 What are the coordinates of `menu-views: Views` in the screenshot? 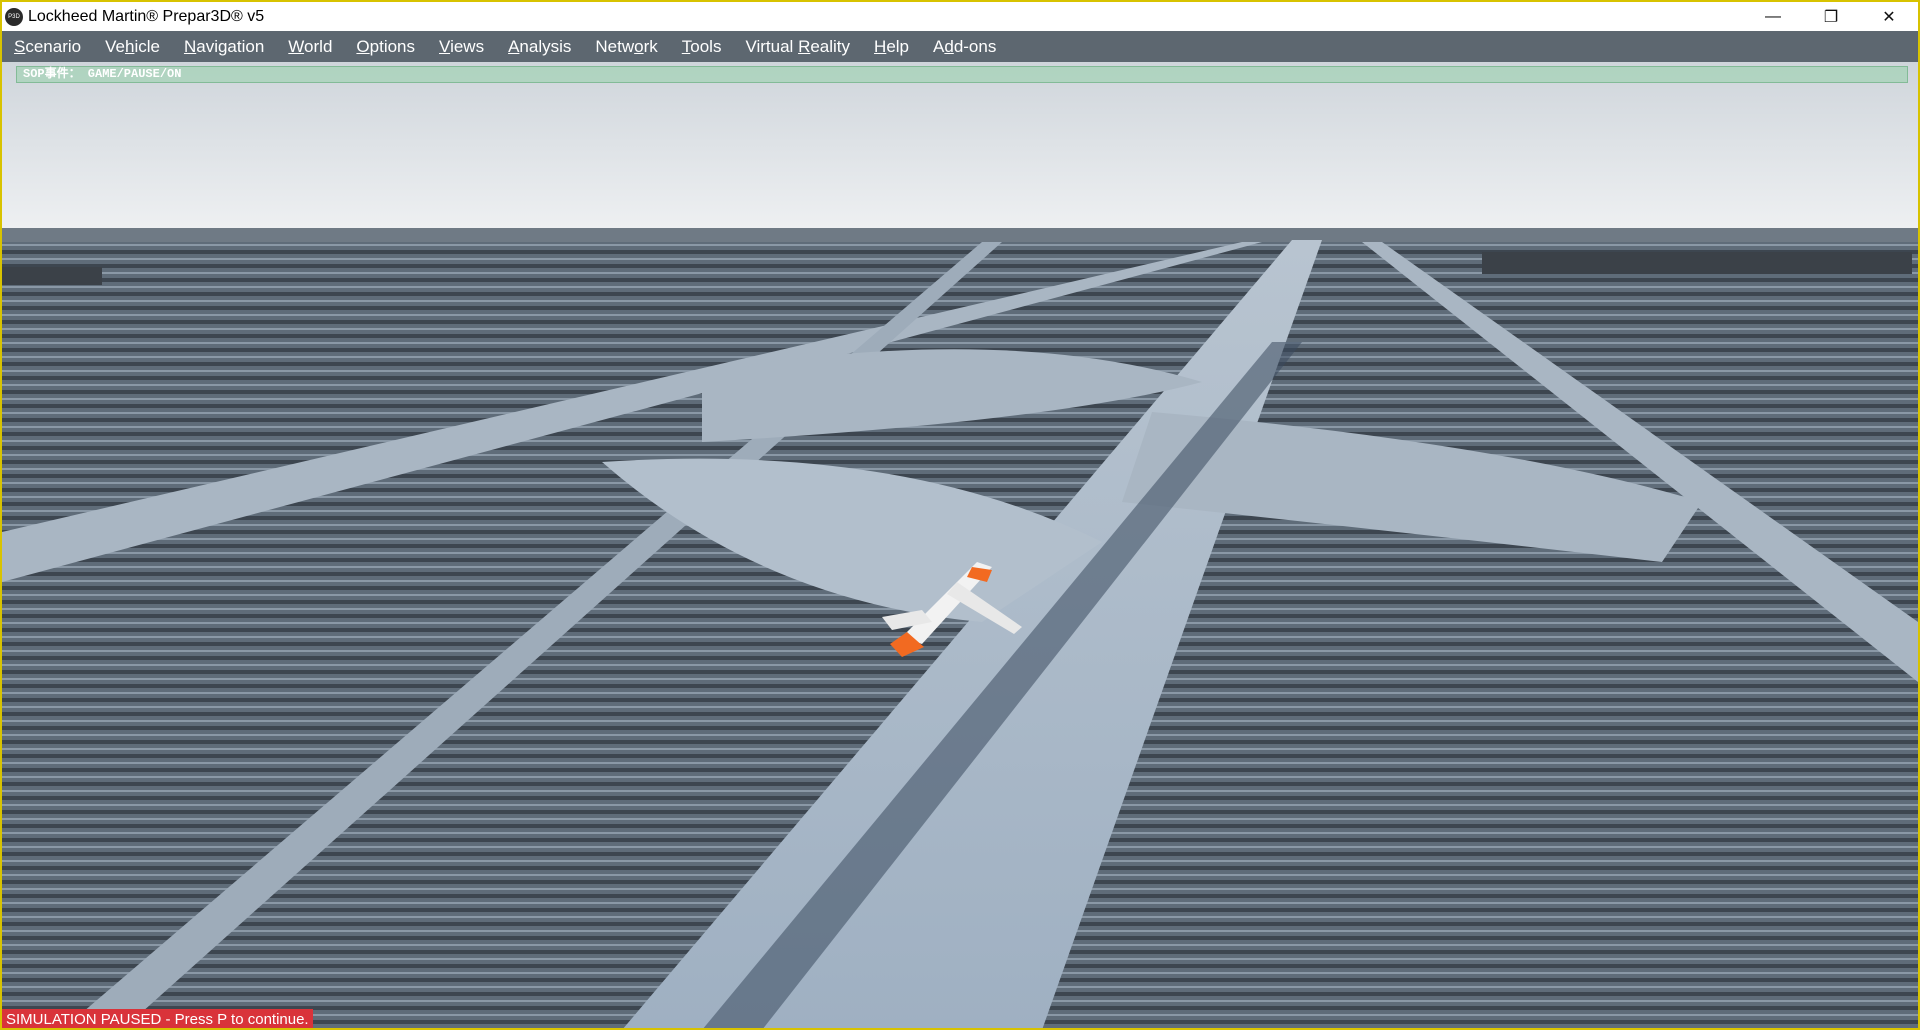 It's located at (461, 46).